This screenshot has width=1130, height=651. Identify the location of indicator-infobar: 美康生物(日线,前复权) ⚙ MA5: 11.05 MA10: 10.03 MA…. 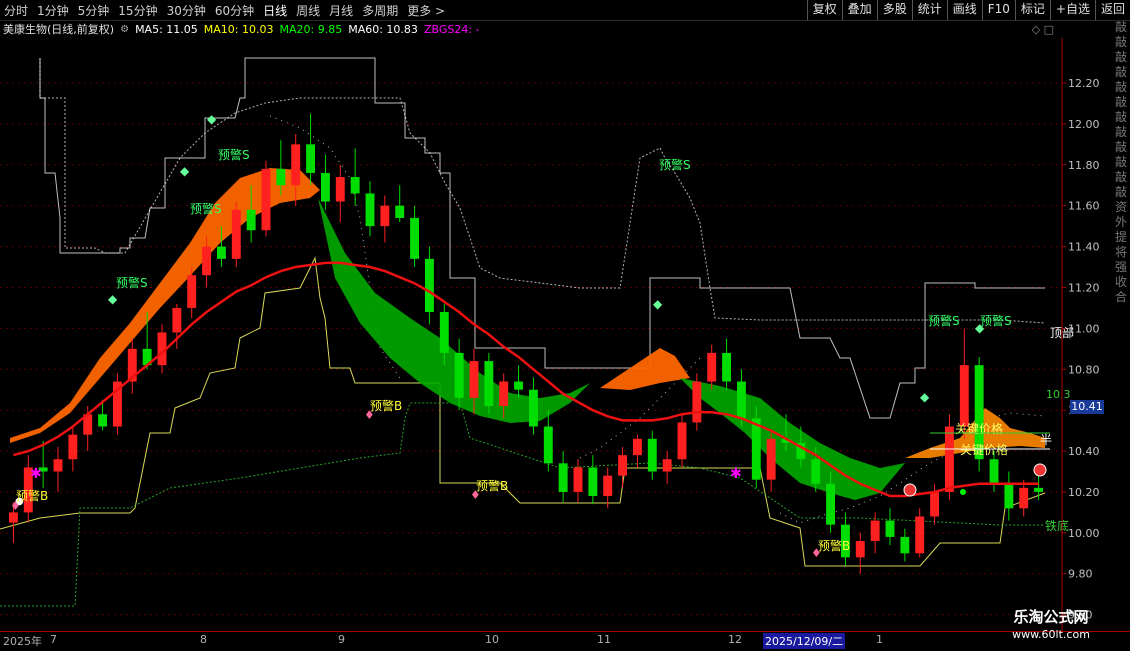
(530, 29).